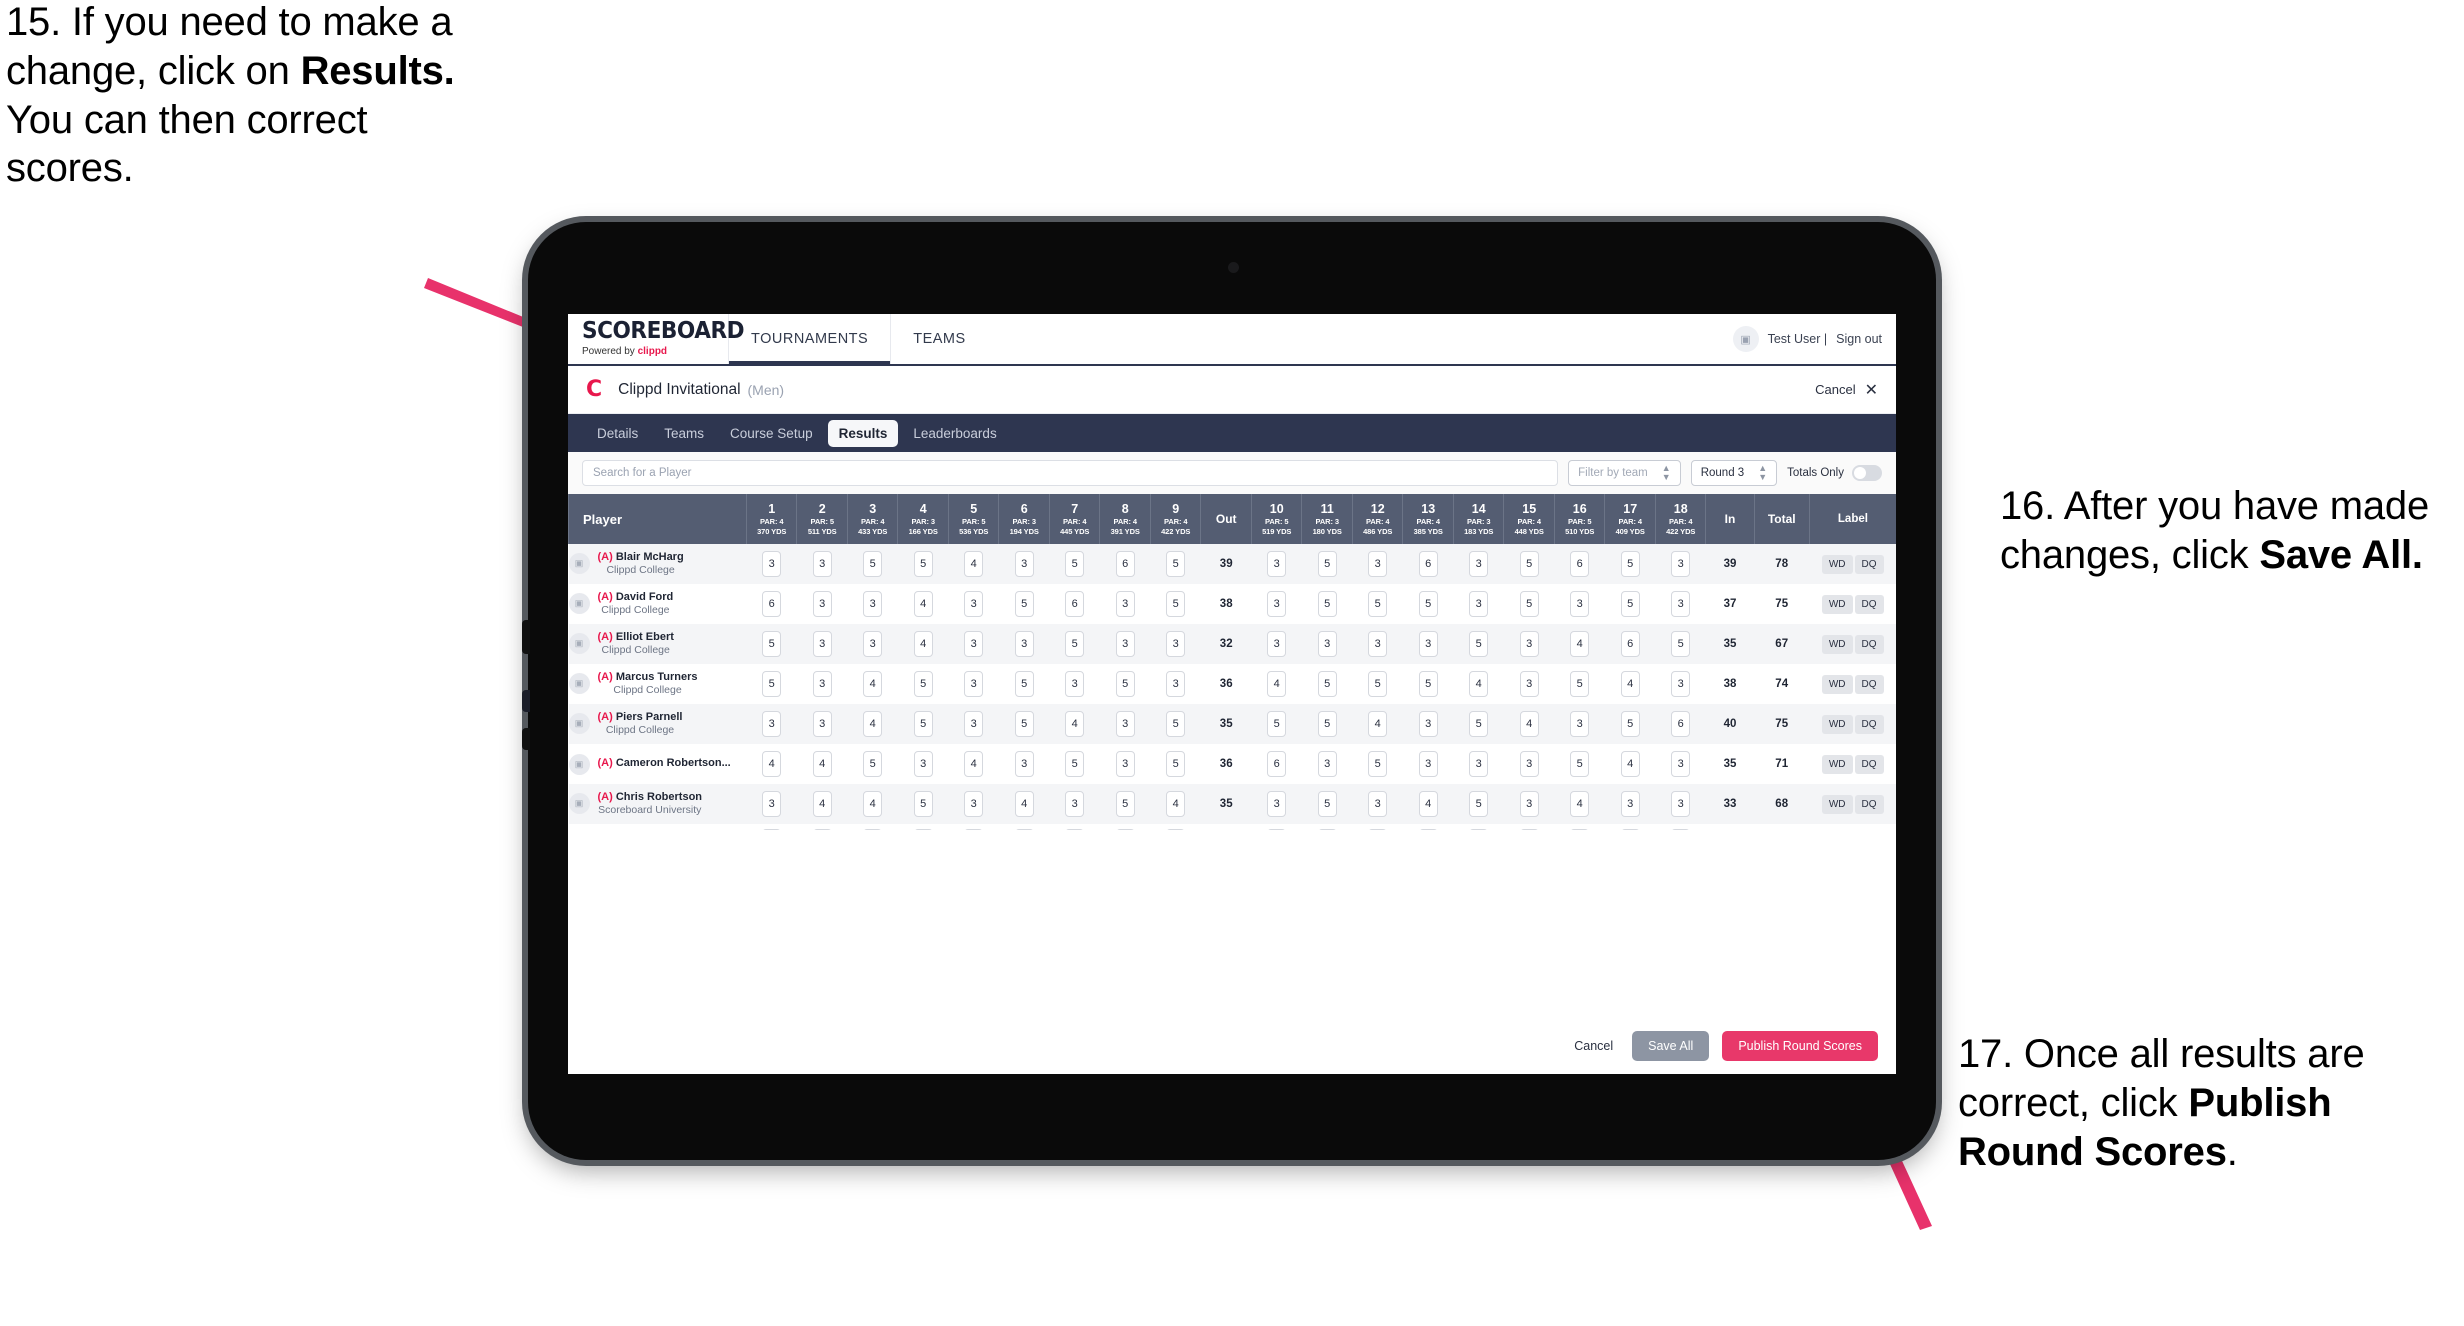 This screenshot has height=1326, width=2464. I want to click on score-cell-hole-11: 5, so click(1327, 804).